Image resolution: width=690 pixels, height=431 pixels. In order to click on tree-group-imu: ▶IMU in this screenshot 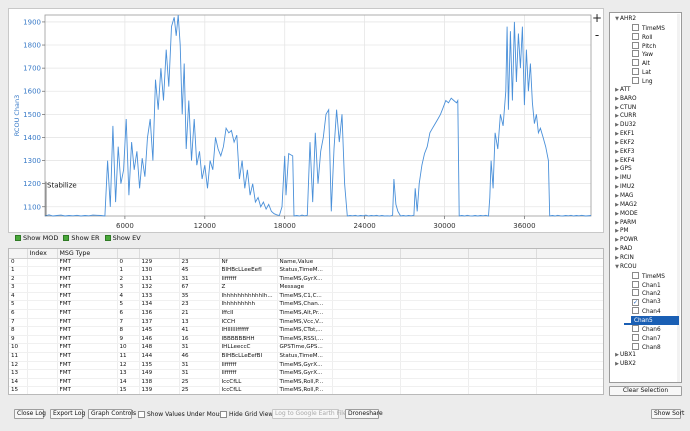, I will do `click(622, 178)`.